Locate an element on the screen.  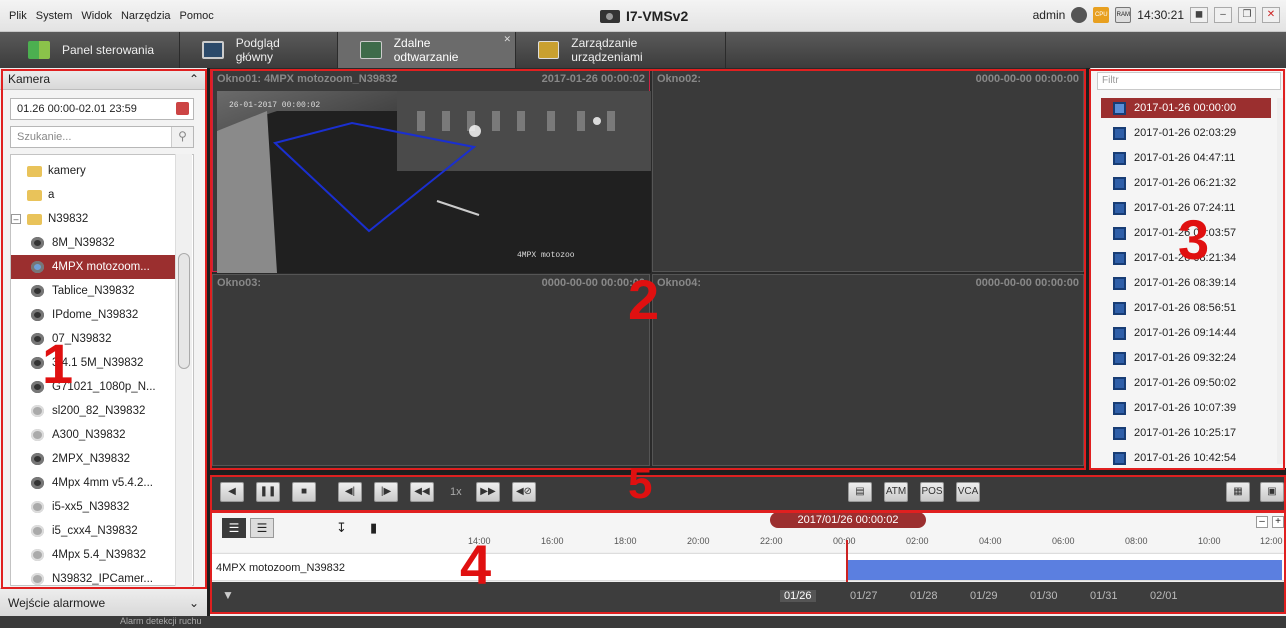
record-item: 2017-01-26 10:42:54 is located at coordinates (1186, 458).